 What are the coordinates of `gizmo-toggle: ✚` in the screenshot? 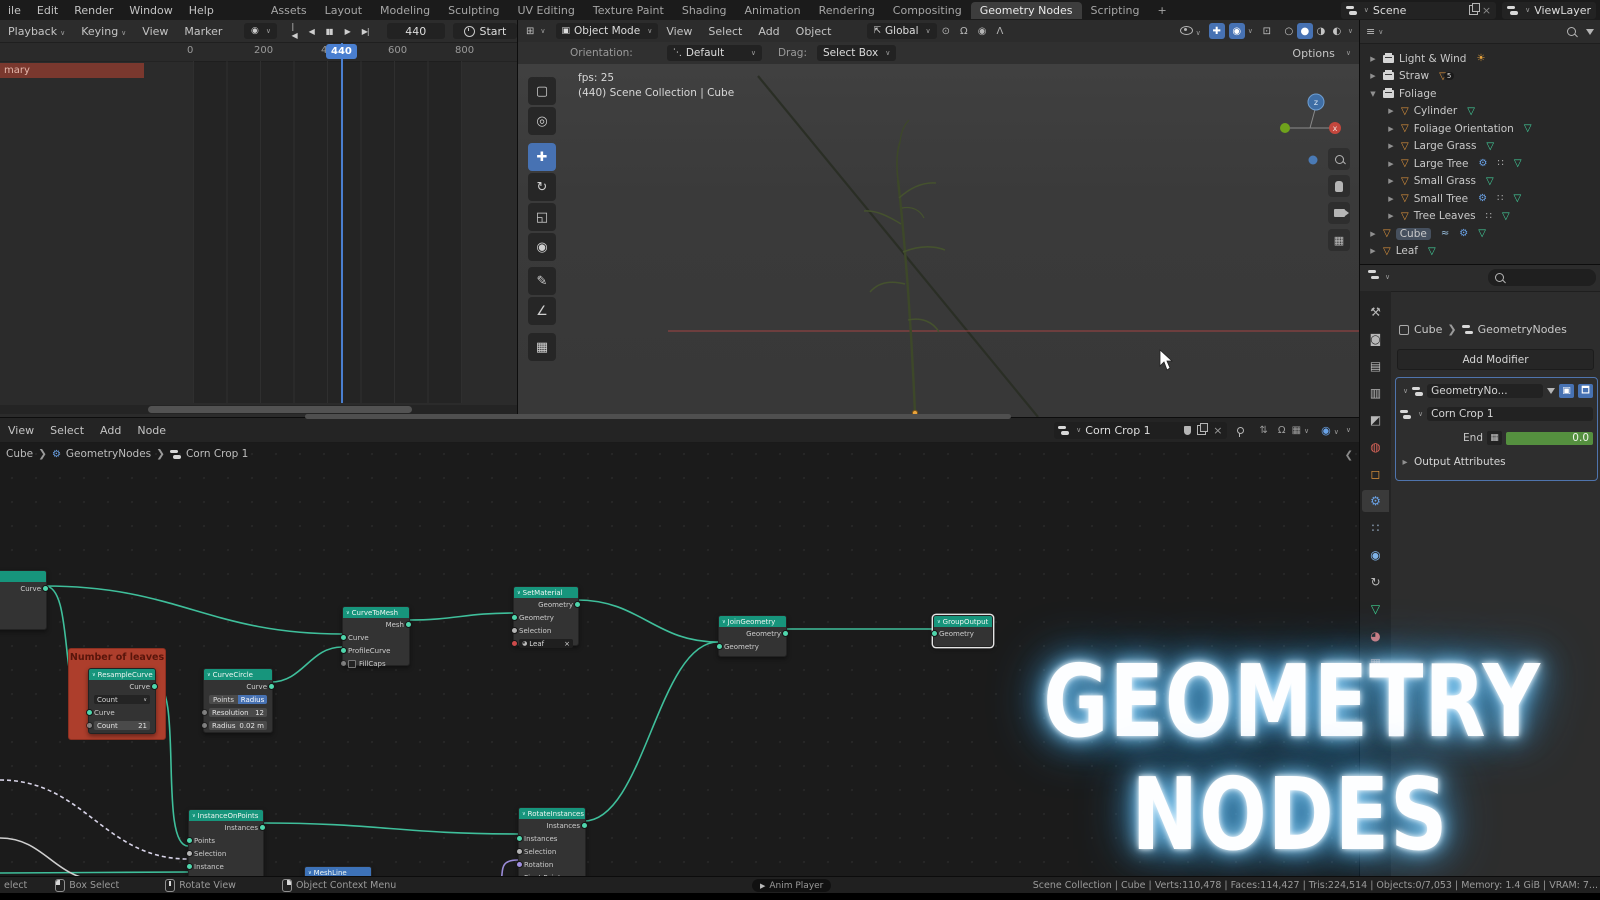 It's located at (1216, 31).